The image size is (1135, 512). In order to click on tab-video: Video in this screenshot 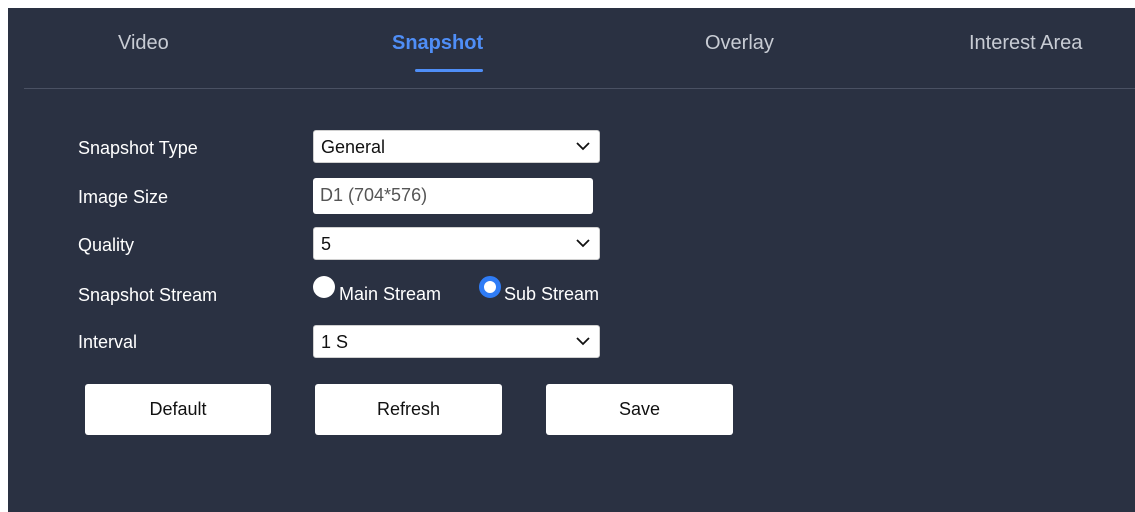, I will do `click(143, 43)`.